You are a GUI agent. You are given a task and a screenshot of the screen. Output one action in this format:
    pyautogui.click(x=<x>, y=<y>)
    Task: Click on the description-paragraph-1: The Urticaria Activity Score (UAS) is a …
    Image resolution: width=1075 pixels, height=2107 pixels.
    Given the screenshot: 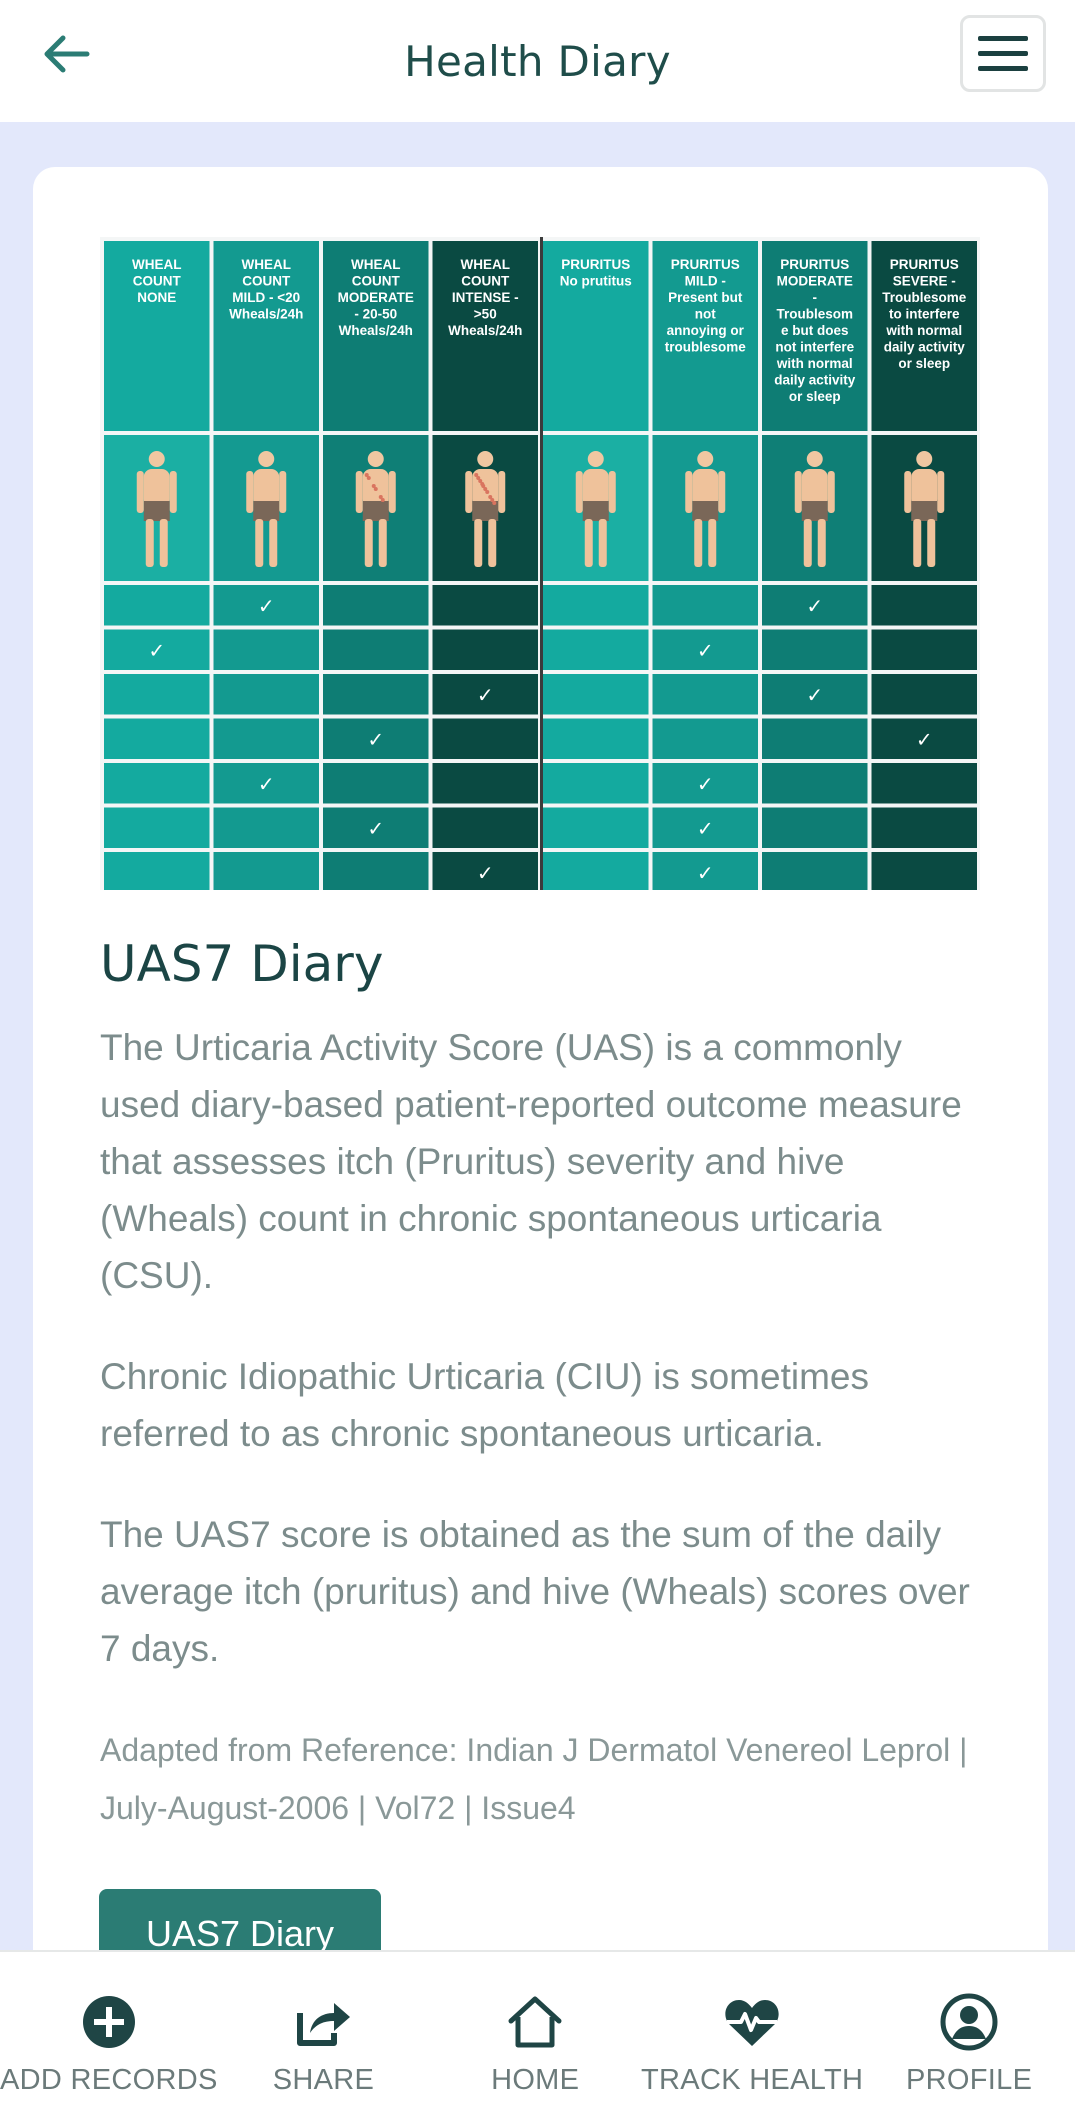 What is the action you would take?
    pyautogui.click(x=531, y=1161)
    